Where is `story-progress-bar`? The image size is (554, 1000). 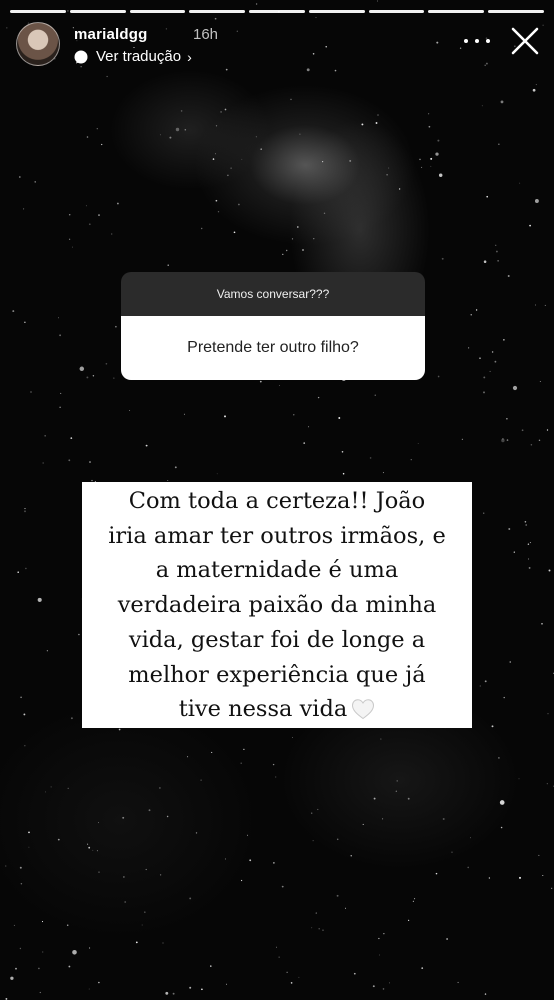
story-progress-bar is located at coordinates (277, 11).